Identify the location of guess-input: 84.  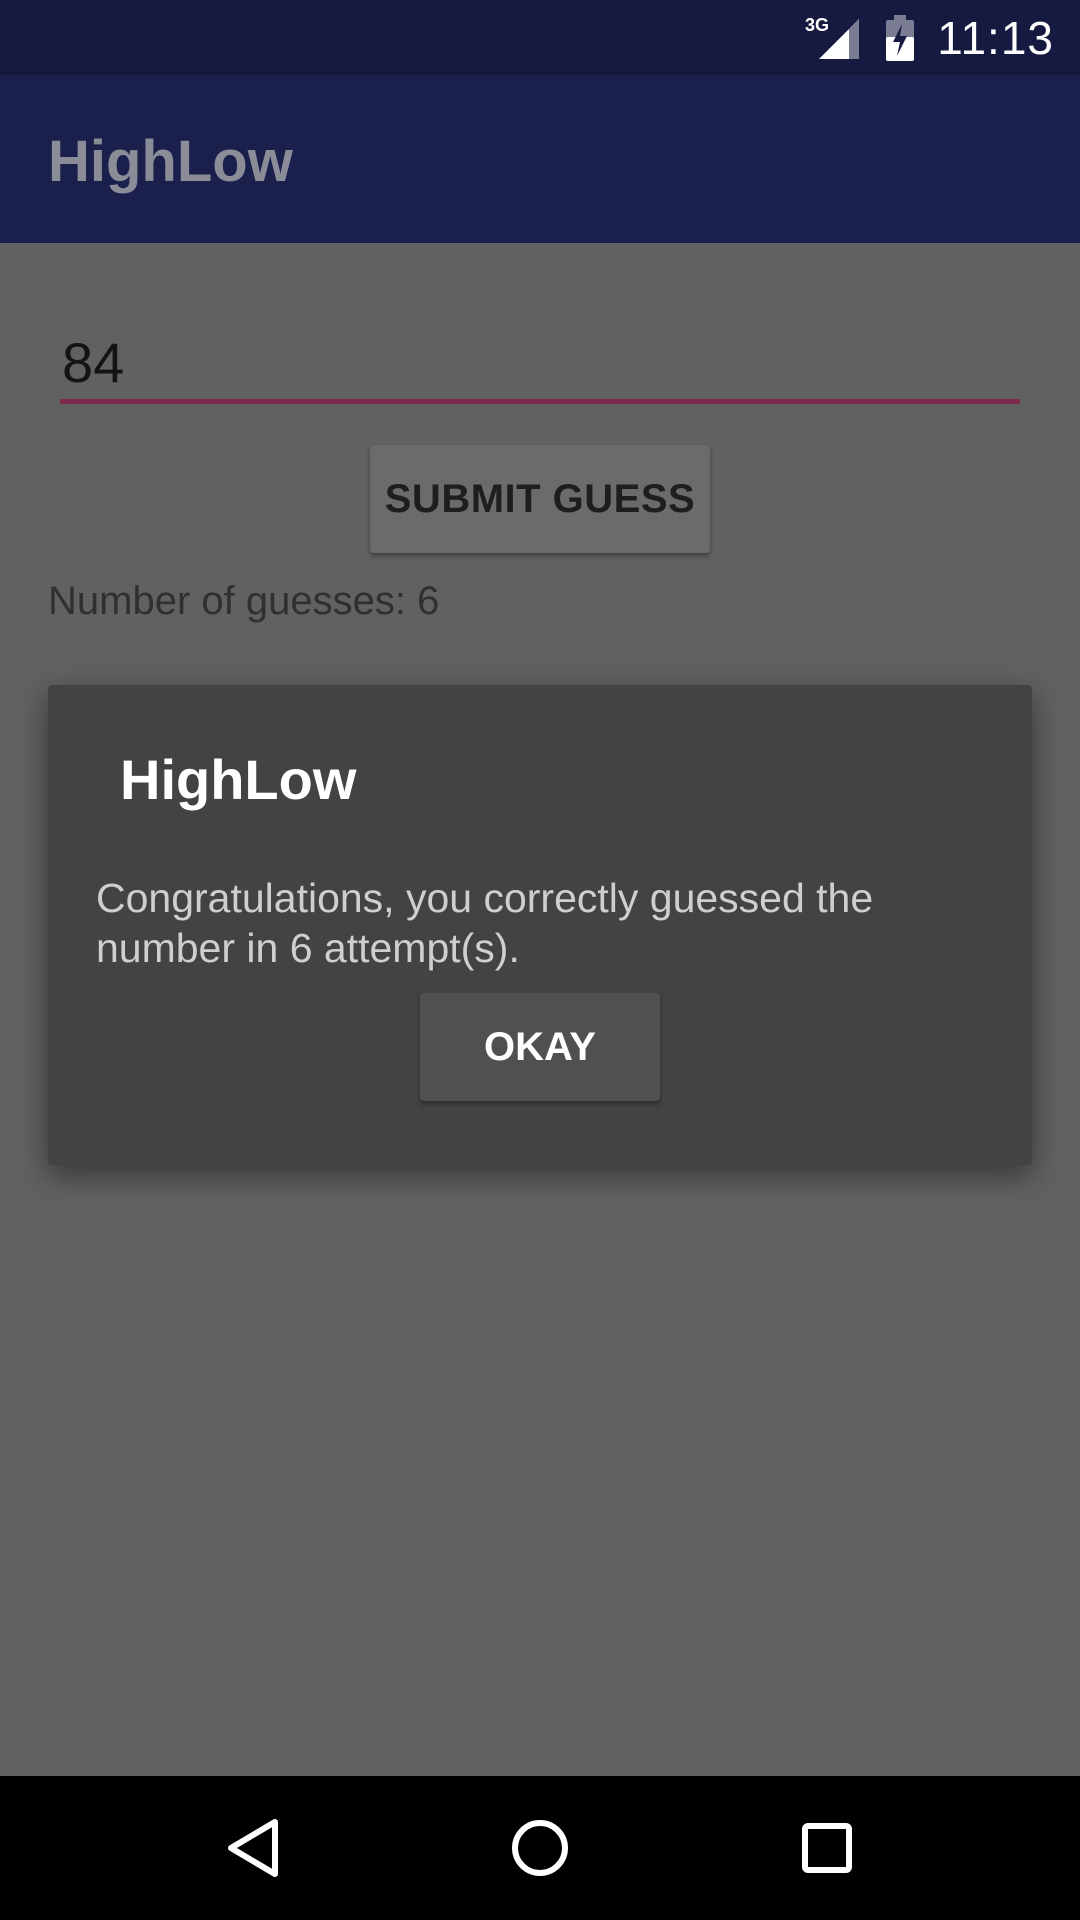
(540, 363).